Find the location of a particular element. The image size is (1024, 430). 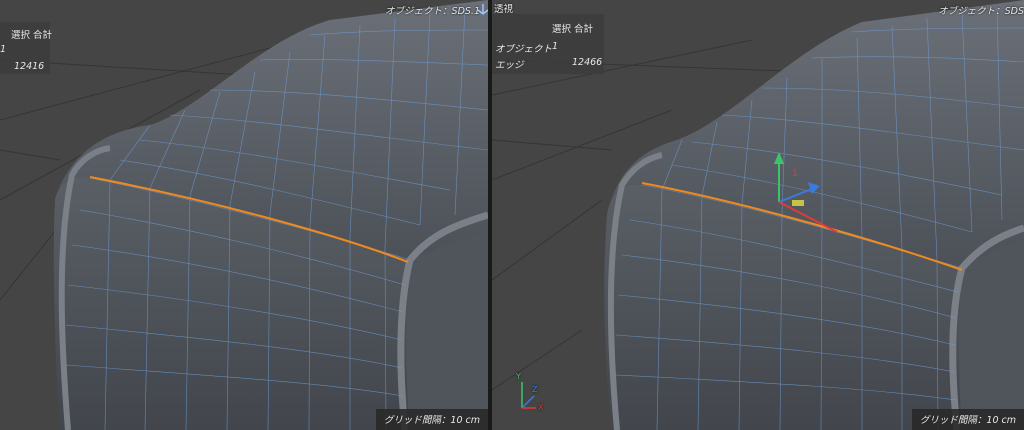

svg-text: 1 is located at coordinates (795, 174).